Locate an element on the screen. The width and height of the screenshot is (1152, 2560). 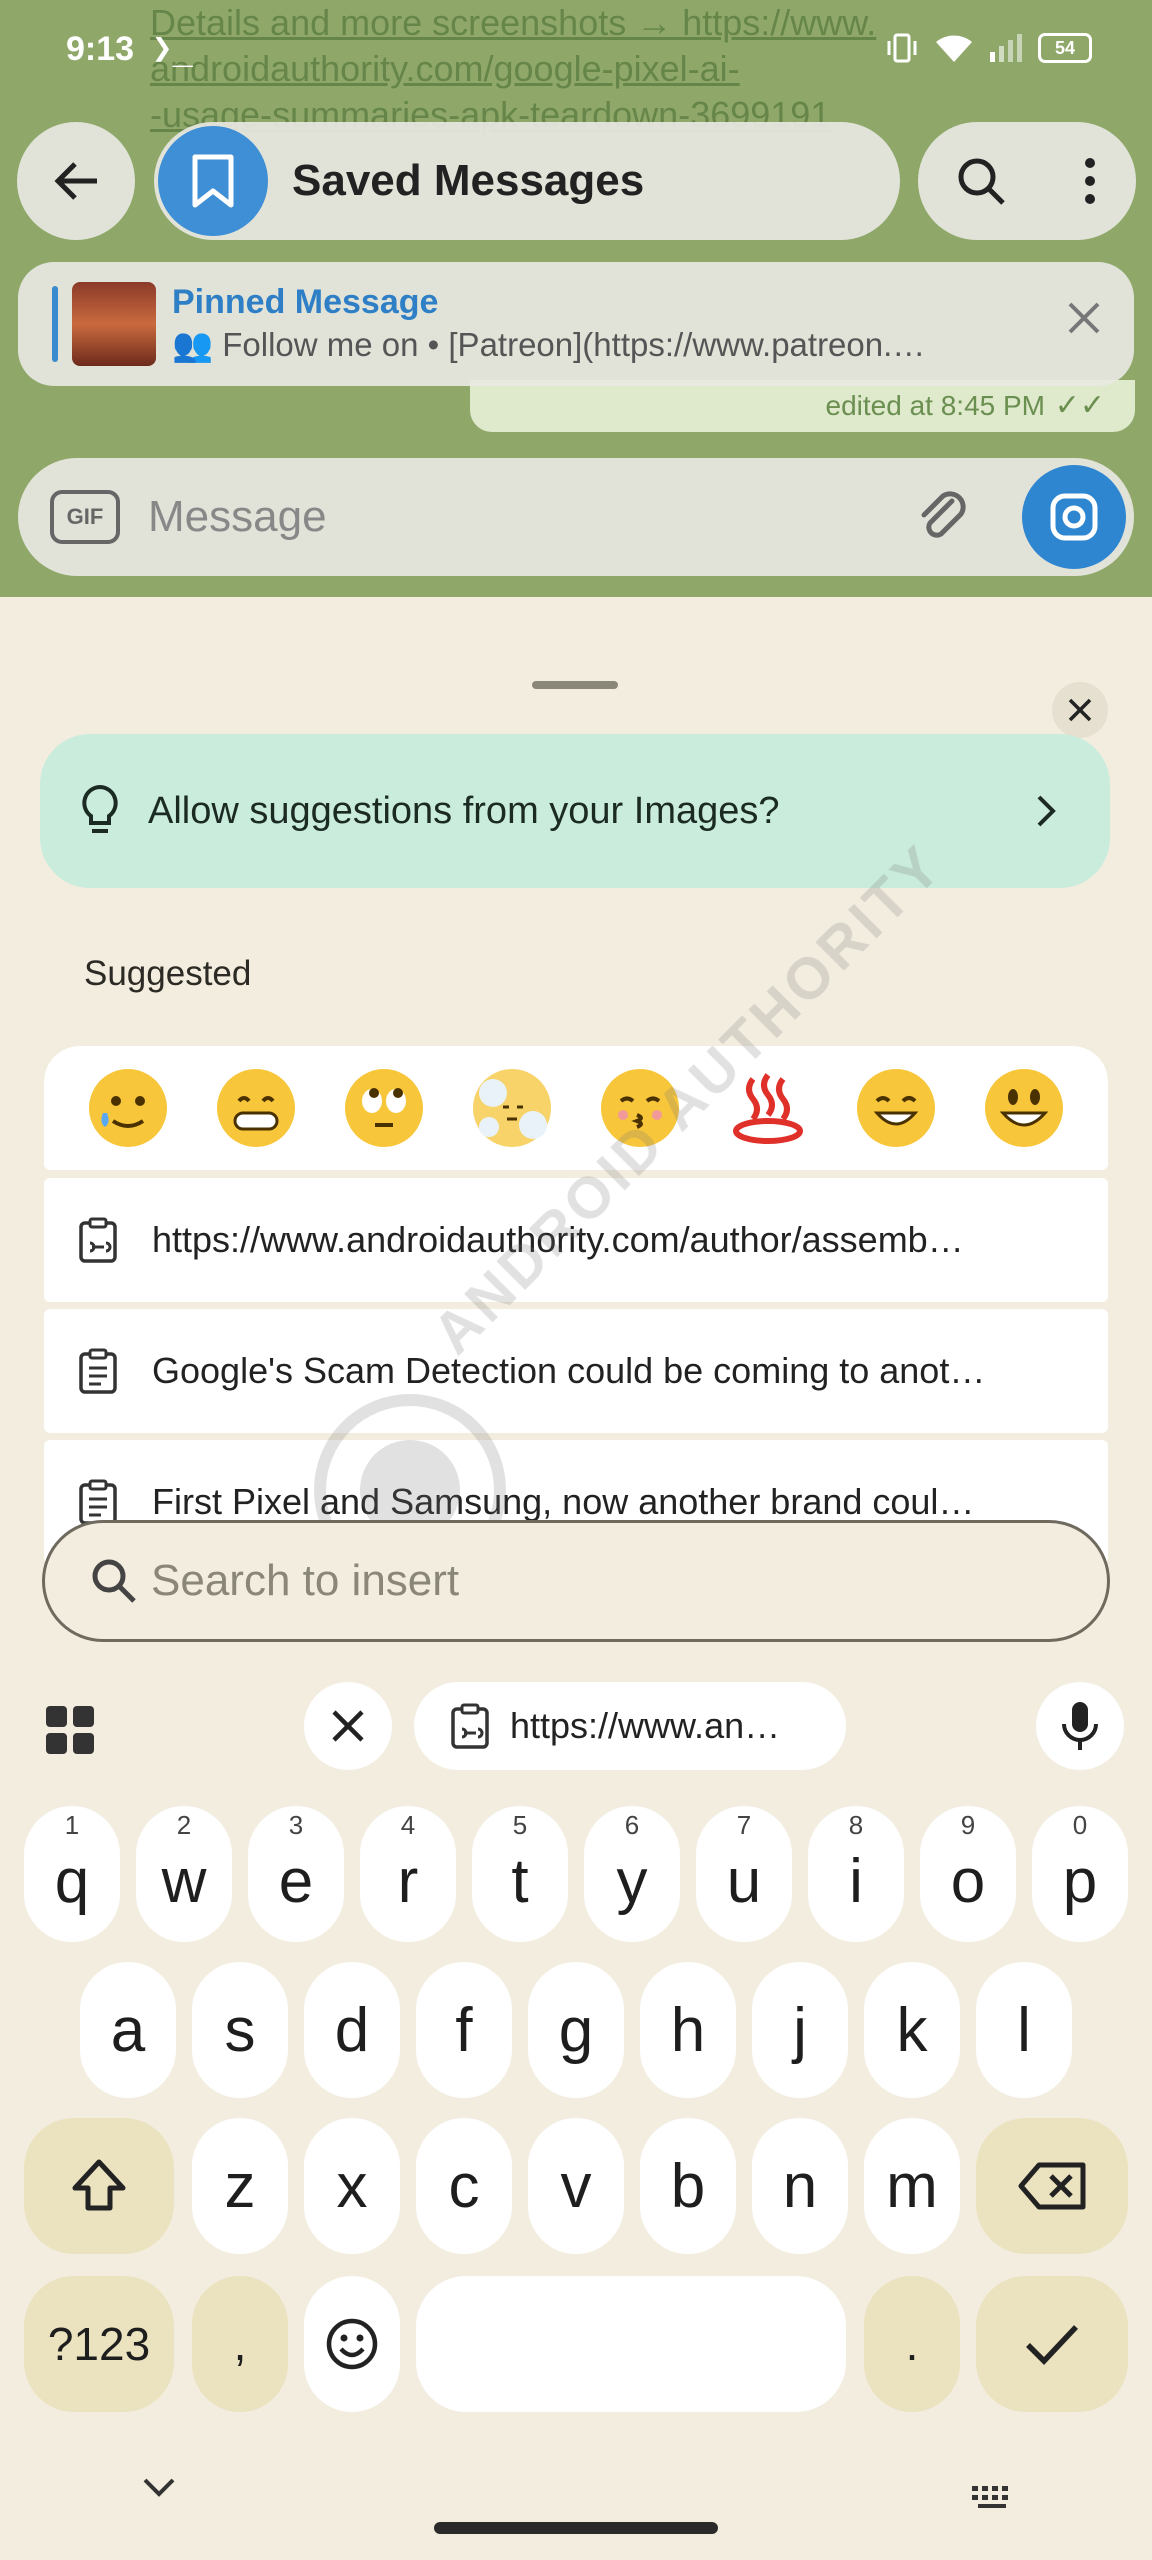
battery-icon: 54 is located at coordinates (1065, 48).